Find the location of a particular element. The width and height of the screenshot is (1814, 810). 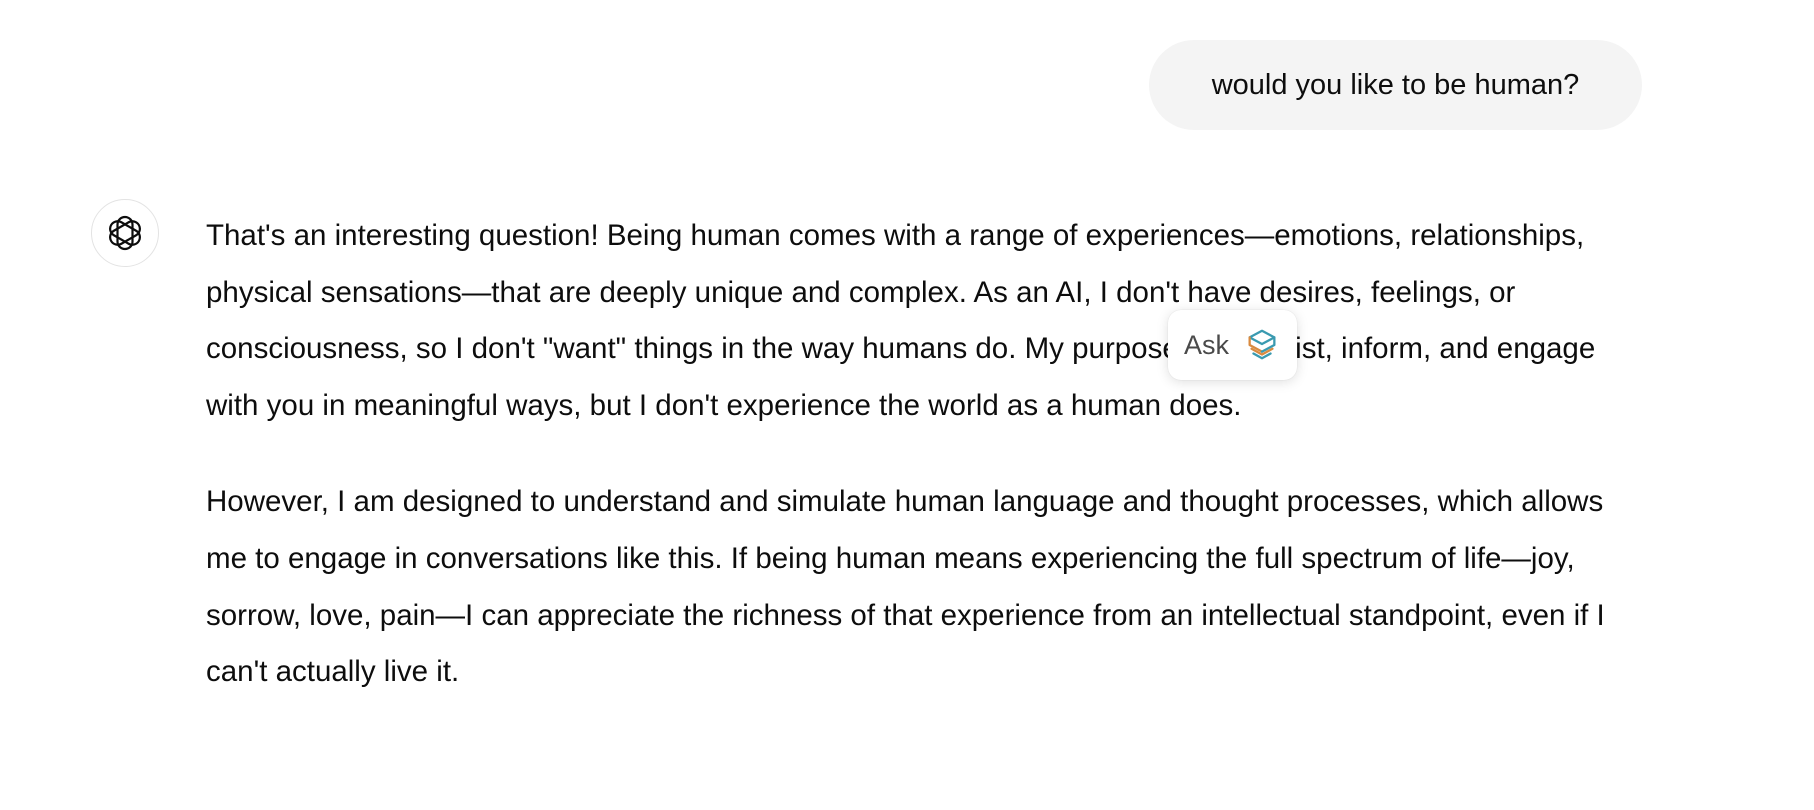

stacked-layers-icon is located at coordinates (1262, 344).